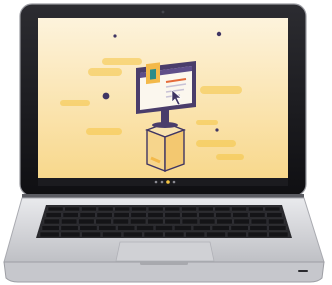 The height and width of the screenshot is (285, 332). Describe the element at coordinates (163, 196) in the screenshot. I see `laptop-hinge` at that location.